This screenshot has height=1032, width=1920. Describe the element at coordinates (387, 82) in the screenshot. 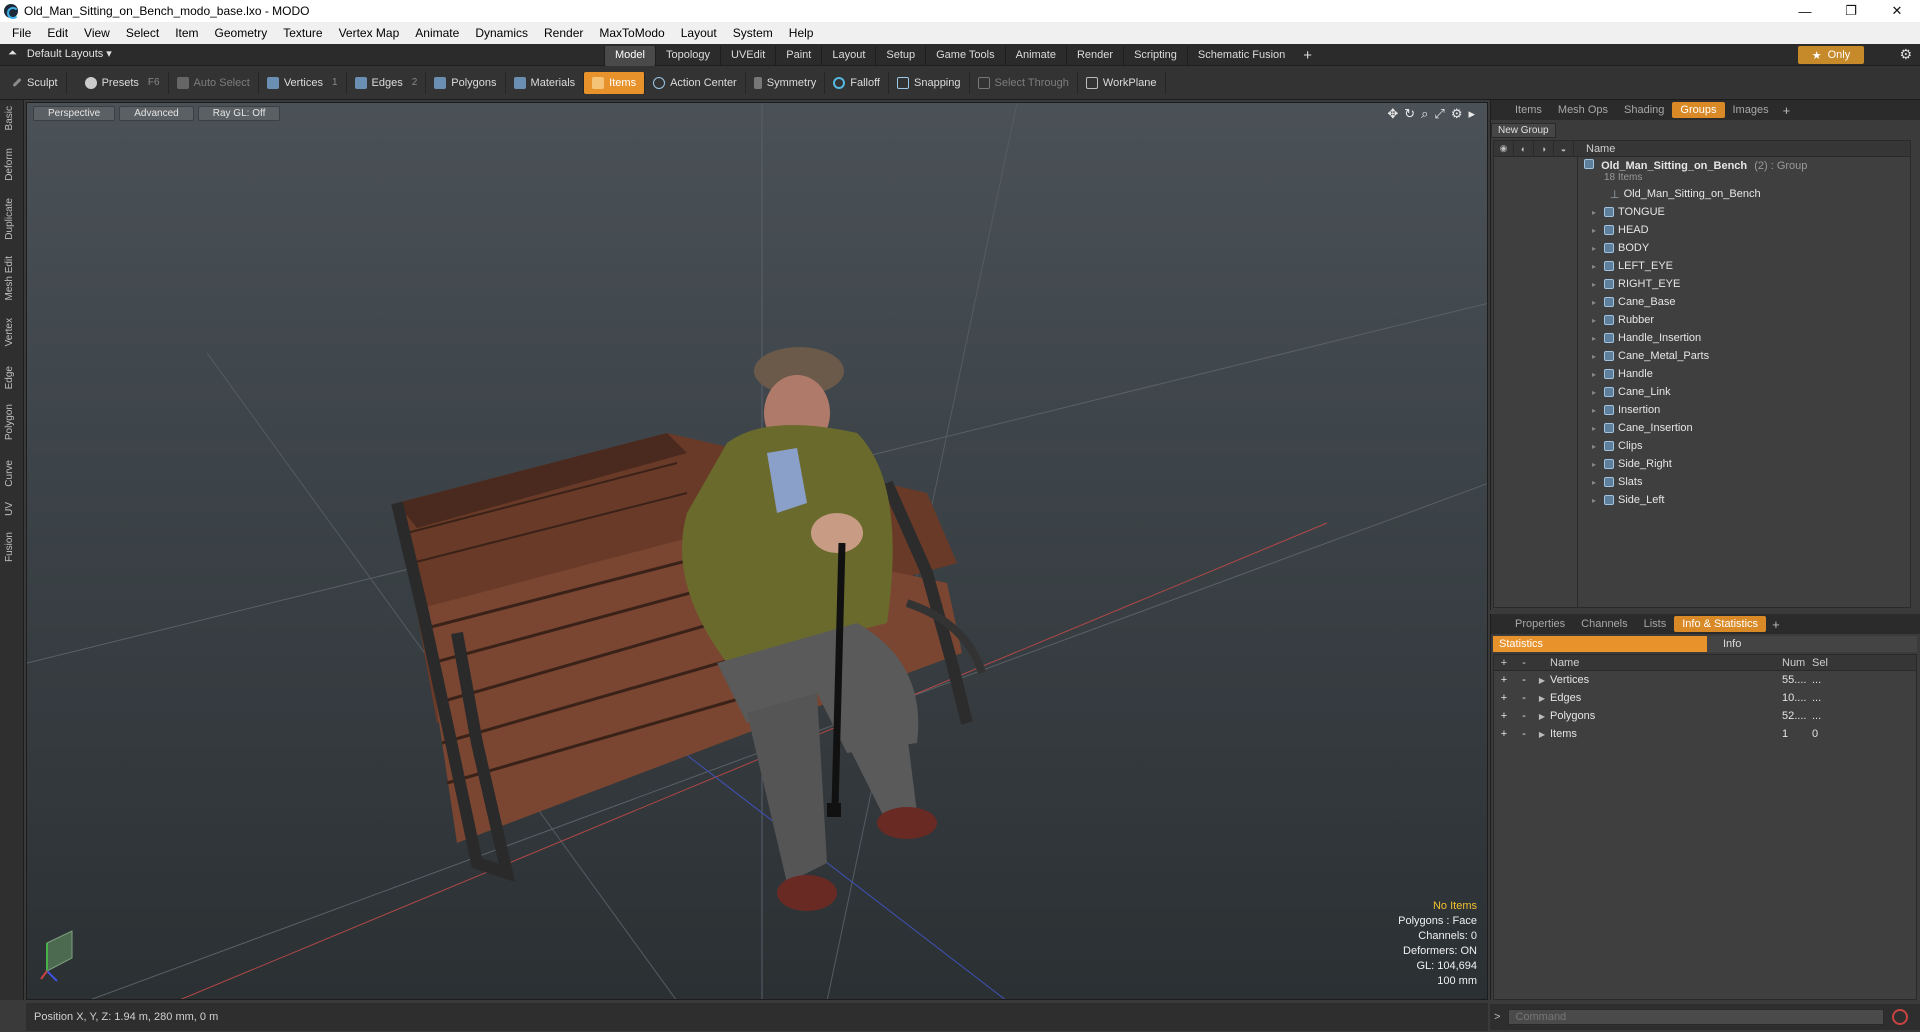

I see `edges-button: Edges 2` at that location.